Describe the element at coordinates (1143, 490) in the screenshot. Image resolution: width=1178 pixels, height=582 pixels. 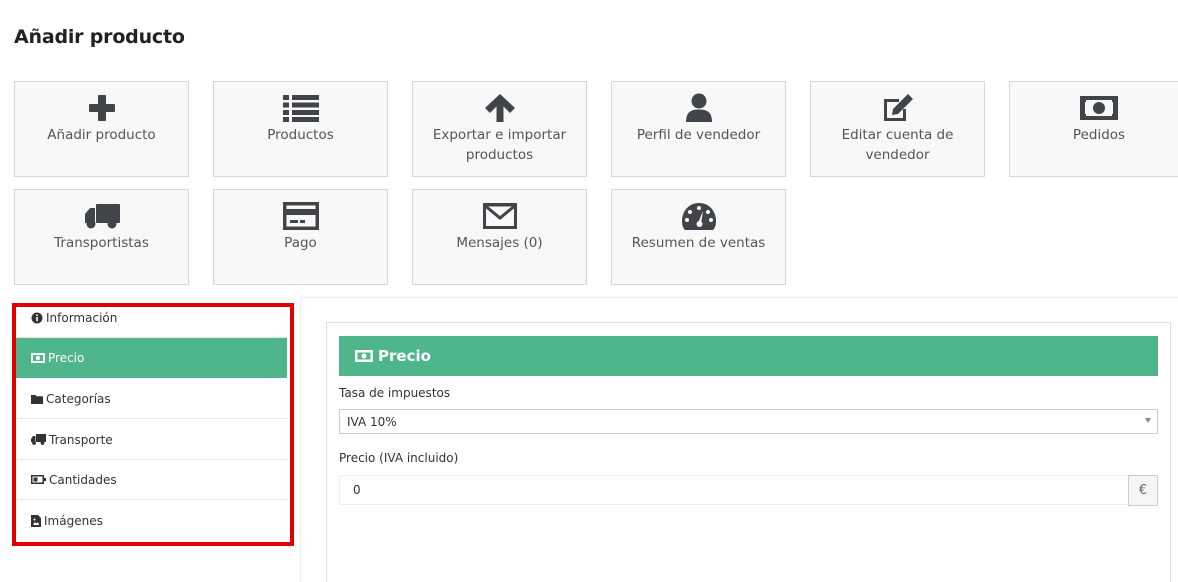
I see `currency-addon: €` at that location.